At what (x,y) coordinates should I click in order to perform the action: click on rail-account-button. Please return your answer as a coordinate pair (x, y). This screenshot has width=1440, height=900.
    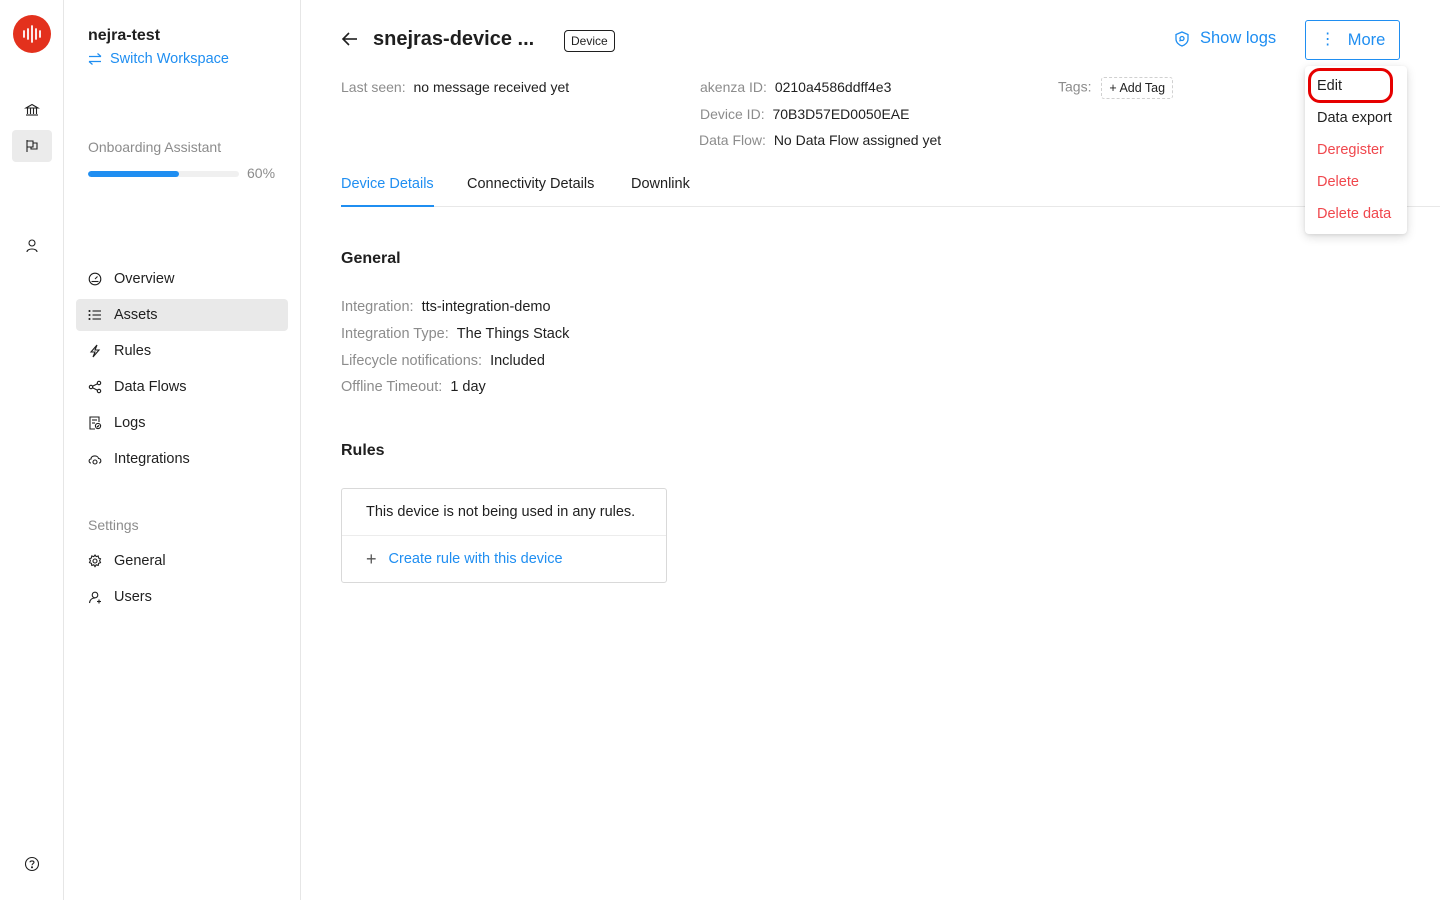
    Looking at the image, I should click on (32, 246).